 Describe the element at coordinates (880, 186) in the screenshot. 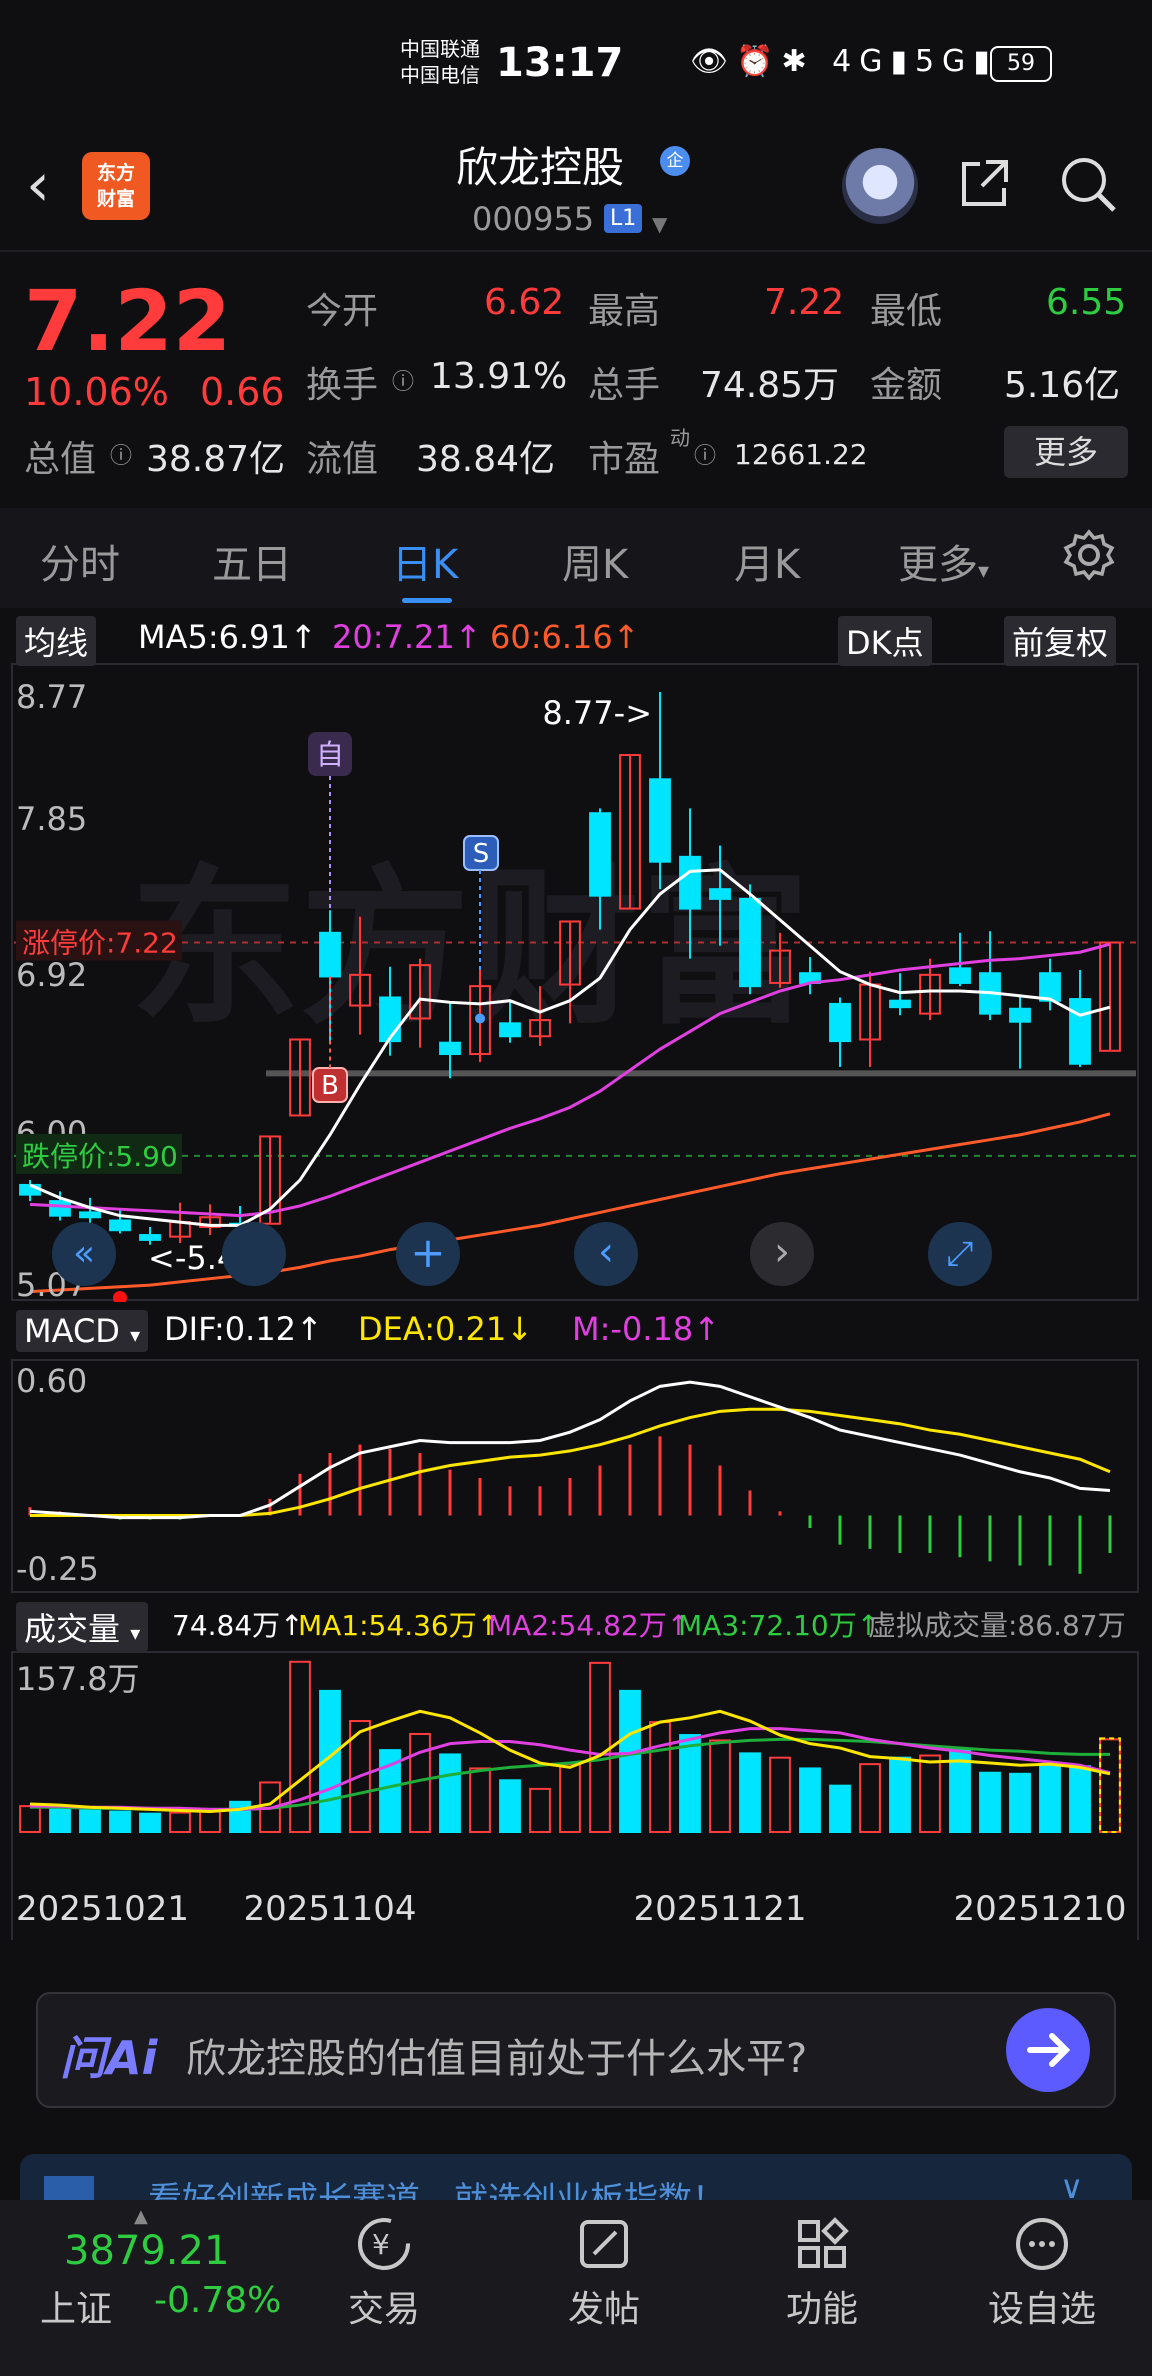

I see `robot-assistant-icon` at that location.